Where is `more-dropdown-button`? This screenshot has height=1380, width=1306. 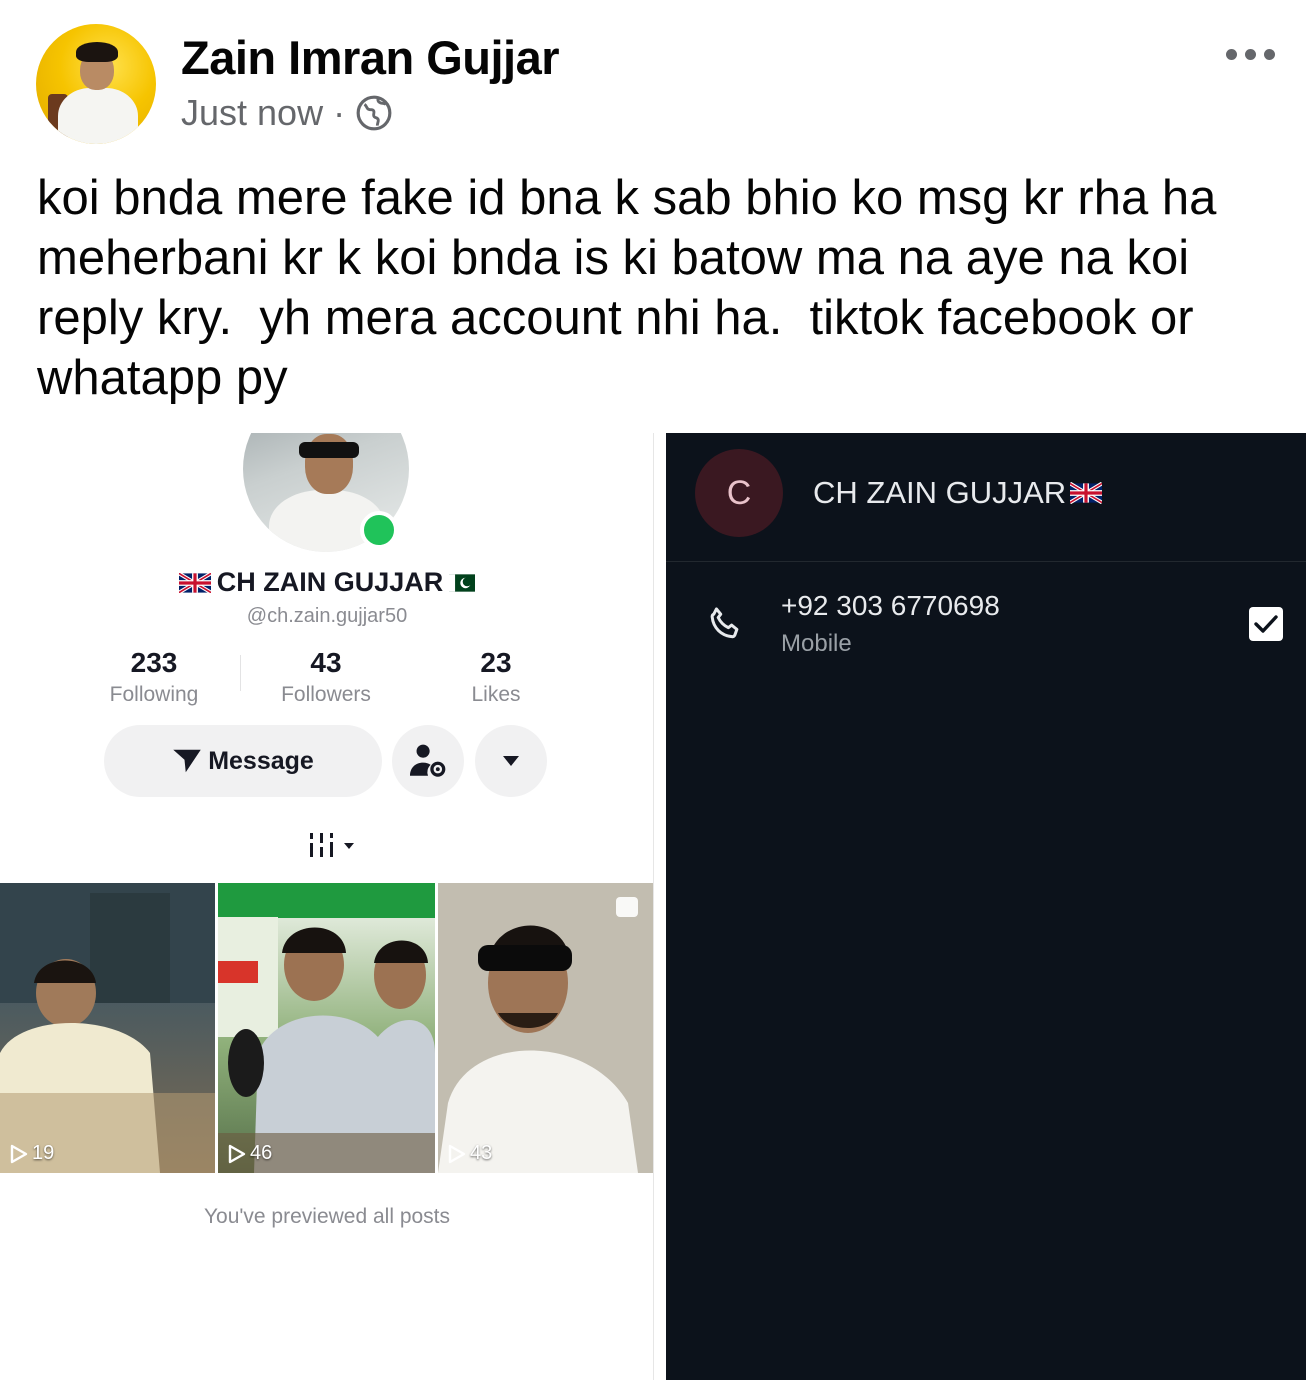
more-dropdown-button is located at coordinates (511, 761).